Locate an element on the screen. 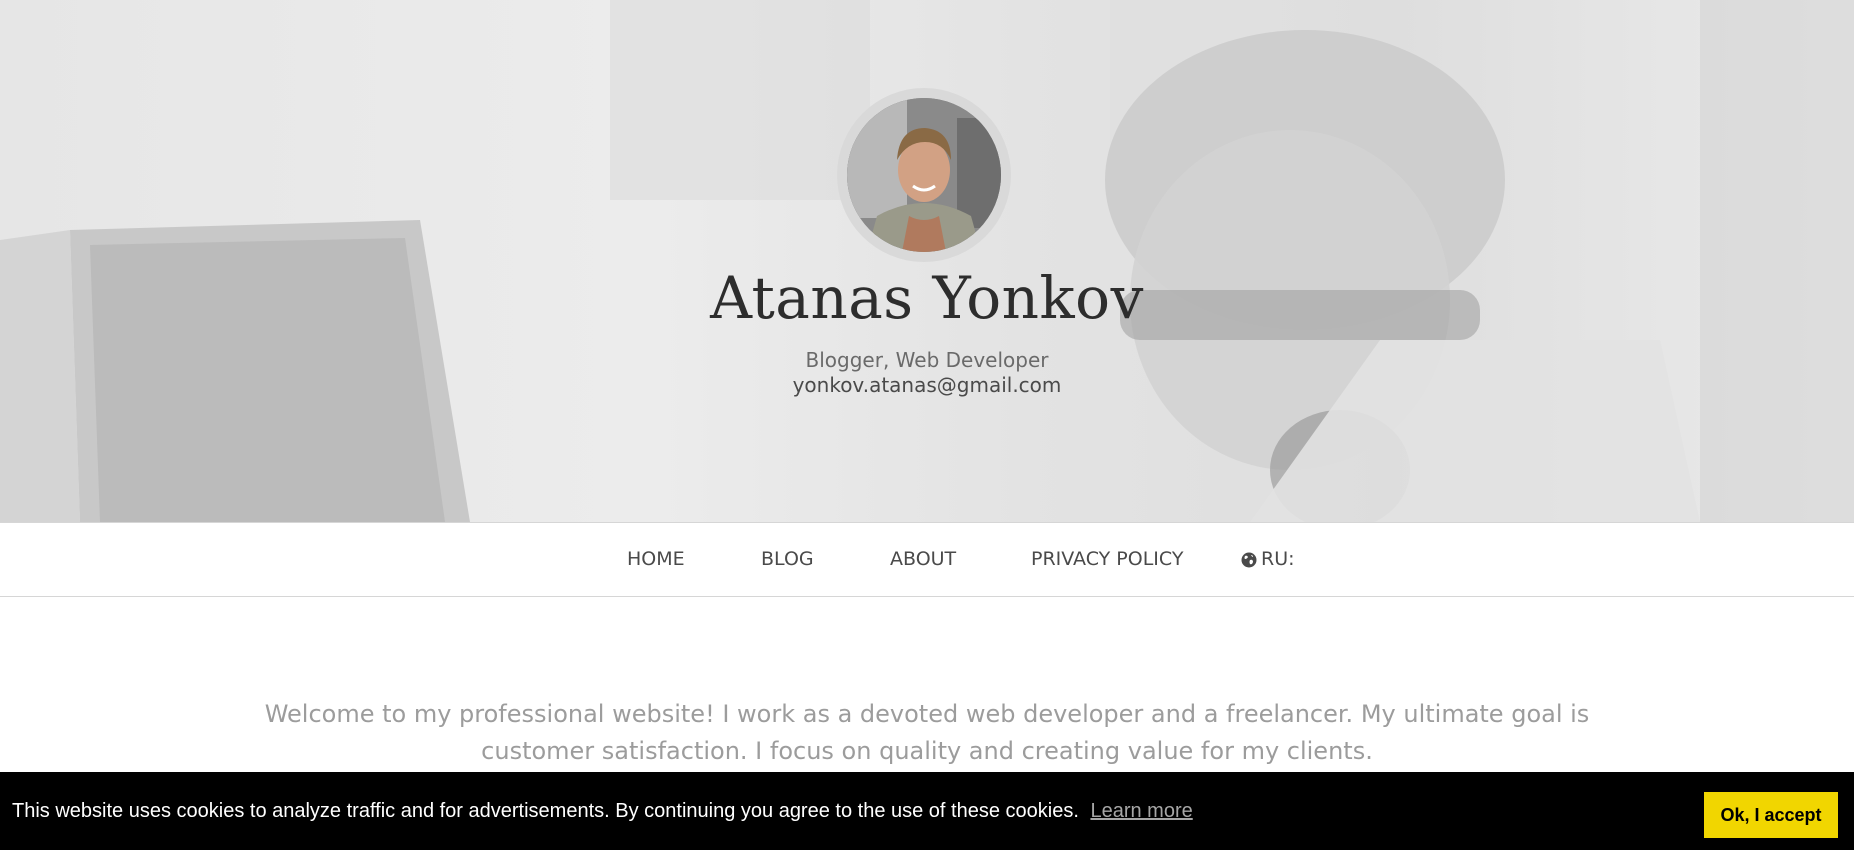 This screenshot has width=1854, height=850. language-switcher: RU: is located at coordinates (1268, 559).